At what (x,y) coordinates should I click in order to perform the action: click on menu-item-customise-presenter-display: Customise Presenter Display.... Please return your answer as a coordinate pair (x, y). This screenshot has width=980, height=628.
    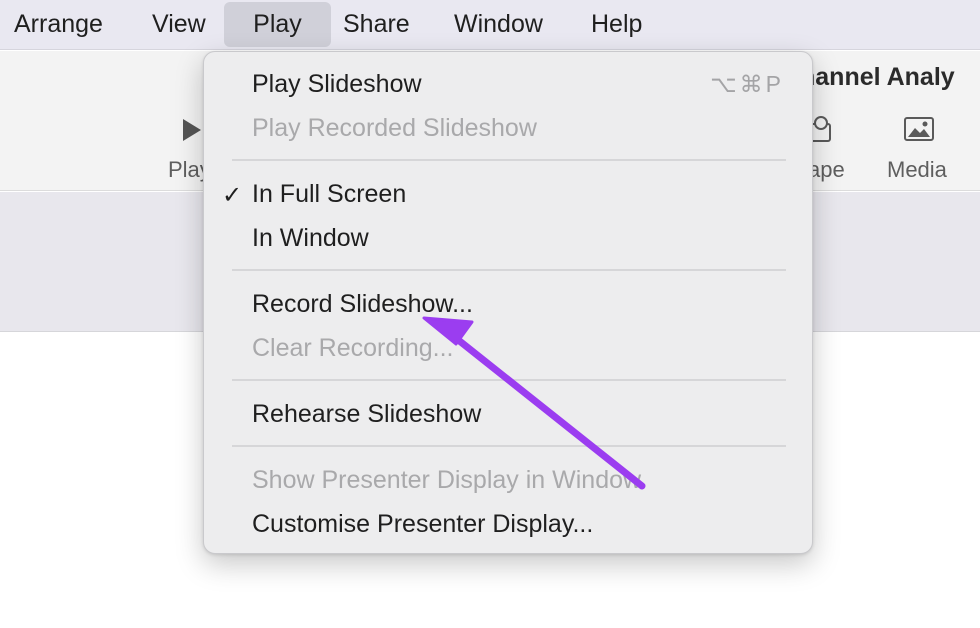
    Looking at the image, I should click on (422, 524).